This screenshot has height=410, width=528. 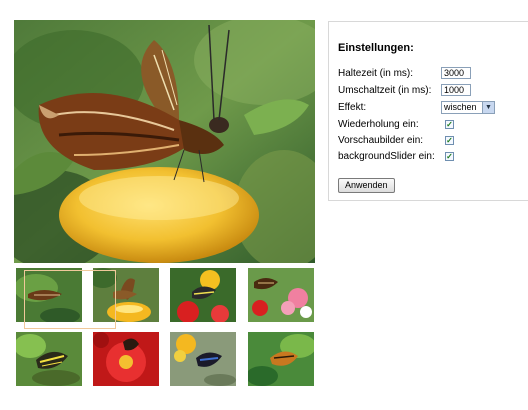 I want to click on switch-time-input, so click(x=456, y=90).